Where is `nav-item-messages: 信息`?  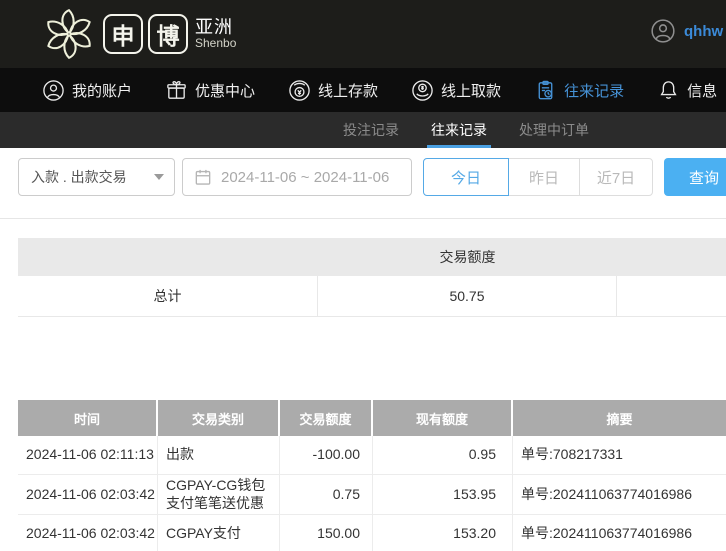
nav-item-messages: 信息 is located at coordinates (687, 90).